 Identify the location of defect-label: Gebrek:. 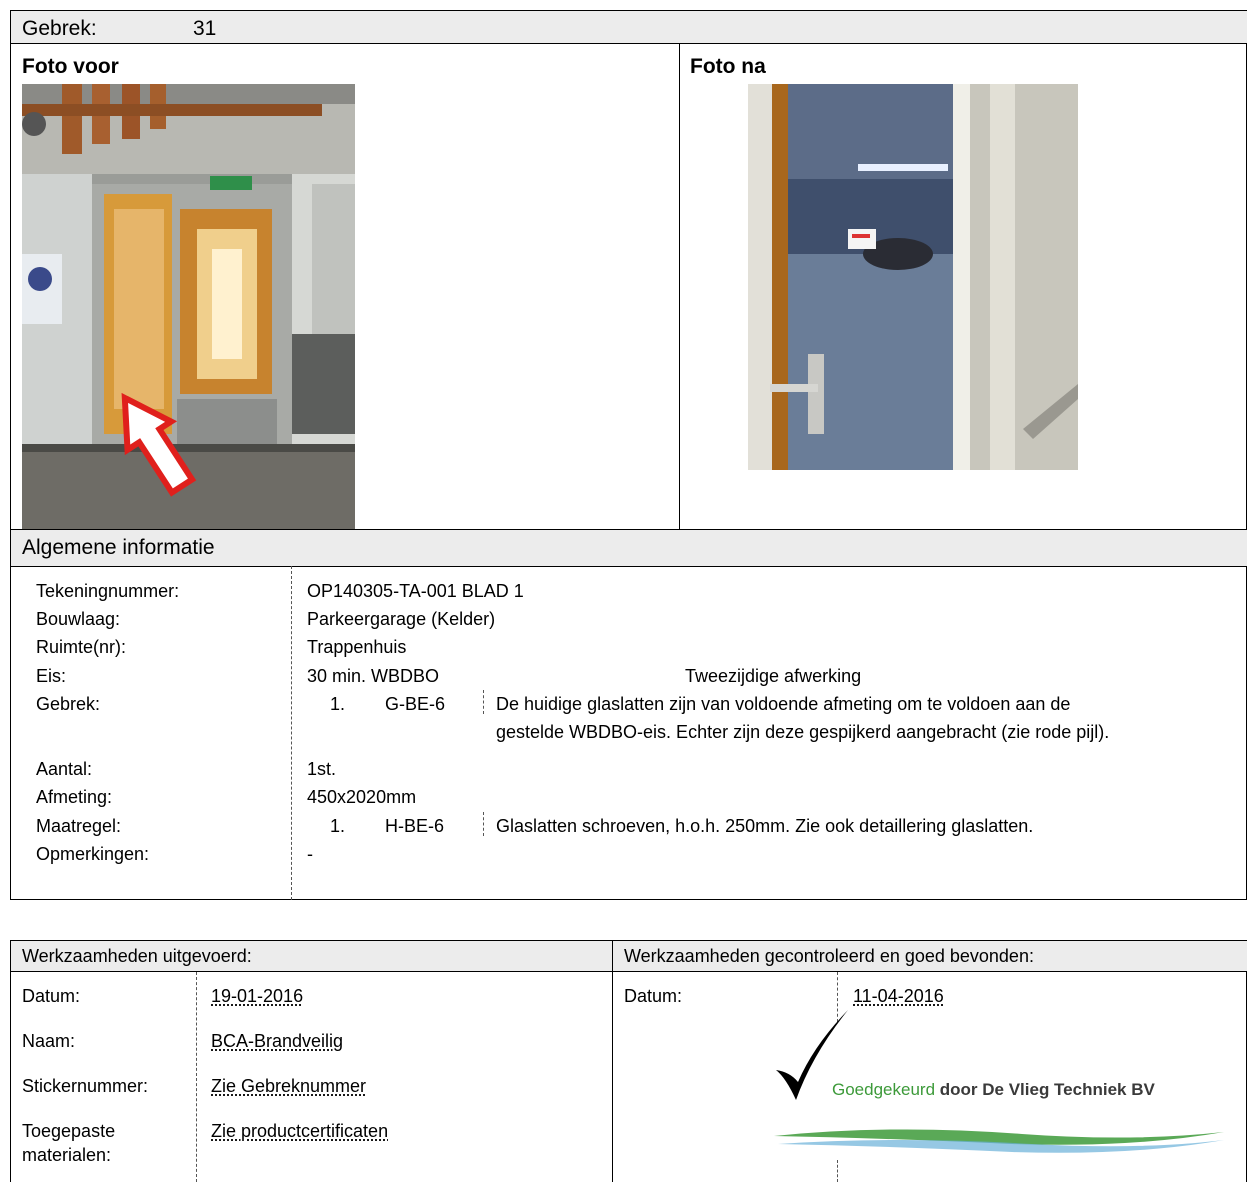
(59, 28).